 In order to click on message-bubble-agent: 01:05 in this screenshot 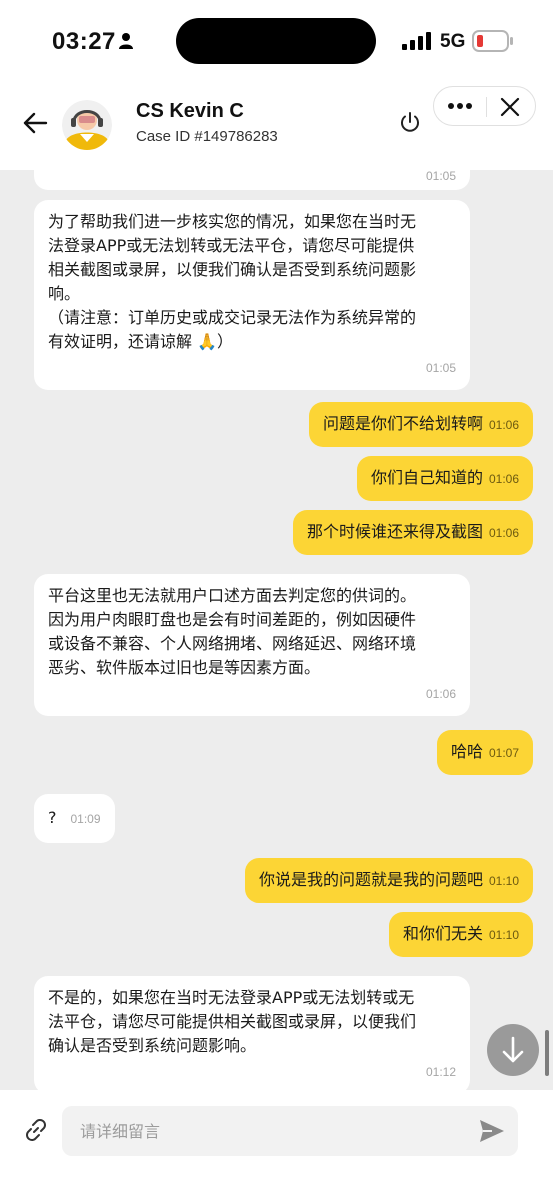, I will do `click(252, 180)`.